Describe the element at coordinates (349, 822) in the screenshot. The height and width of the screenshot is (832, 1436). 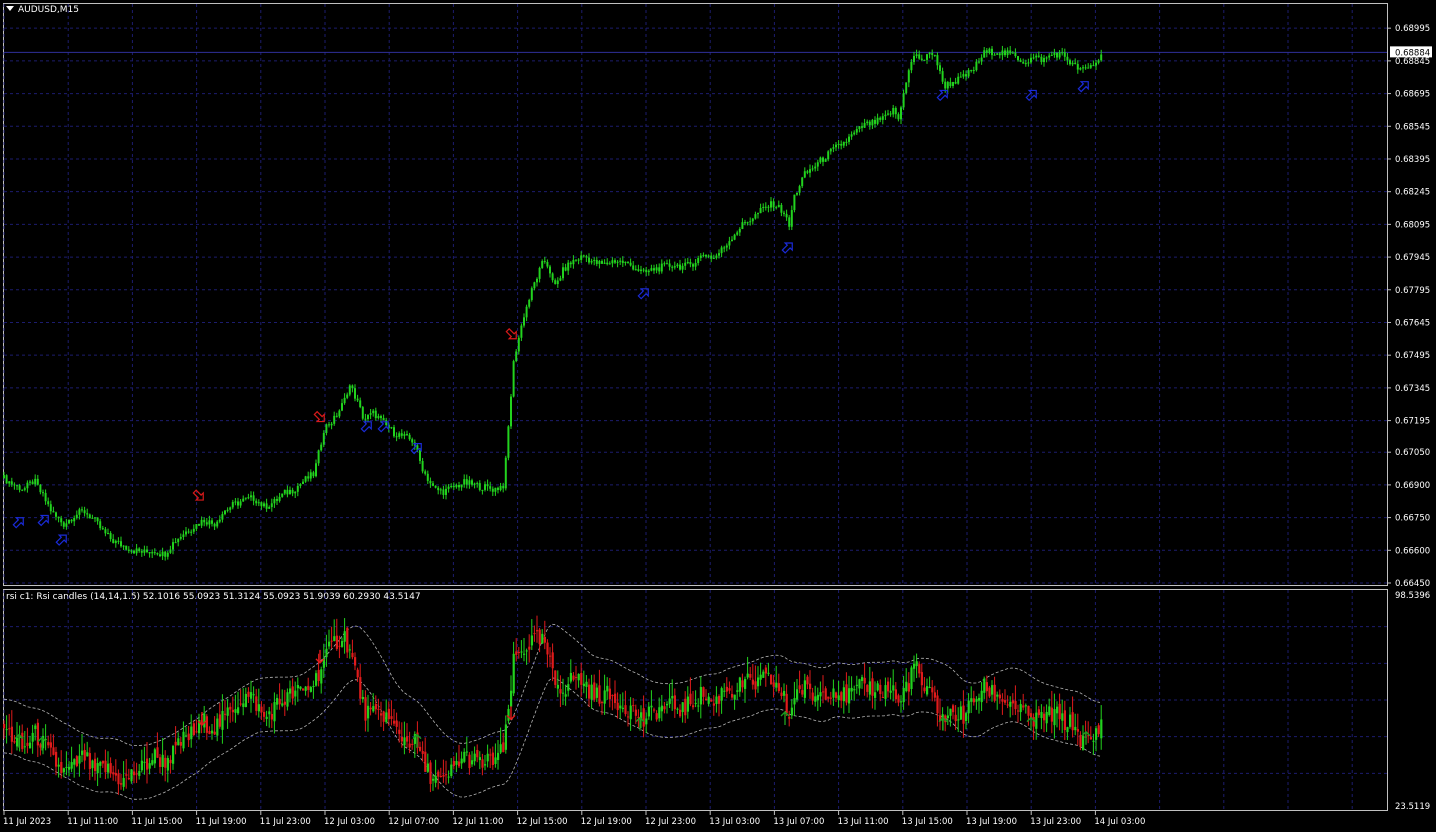
I see `time-axis-label: 12 Jul 03:00` at that location.